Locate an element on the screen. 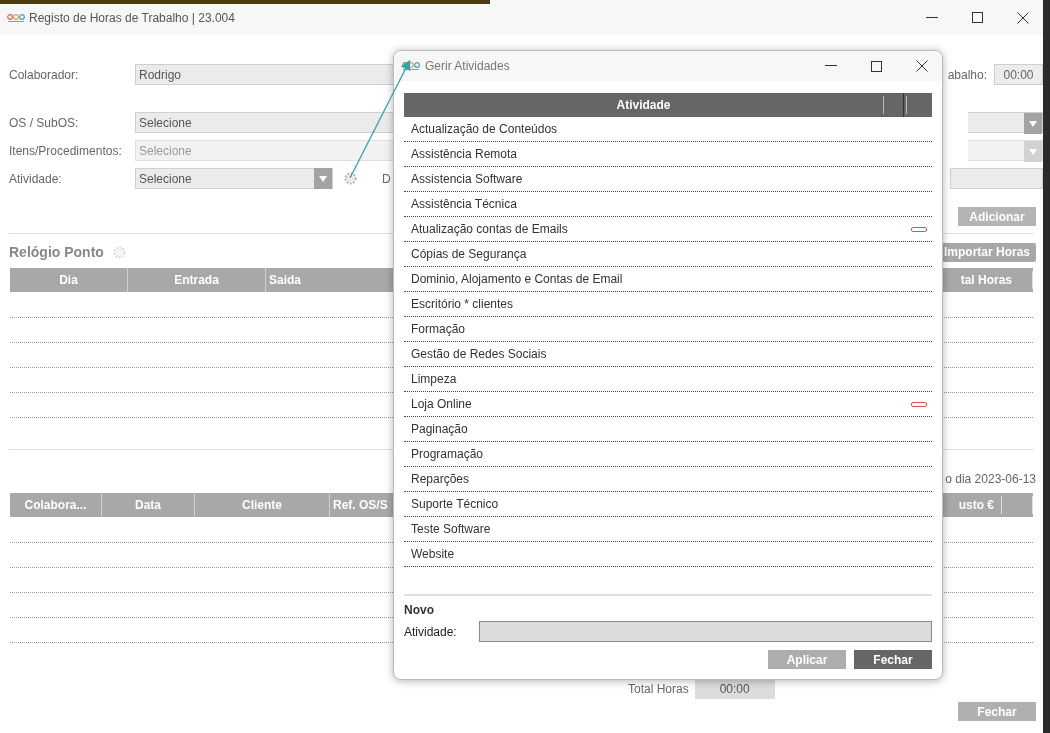  activity-label: Limpeza is located at coordinates (434, 379).